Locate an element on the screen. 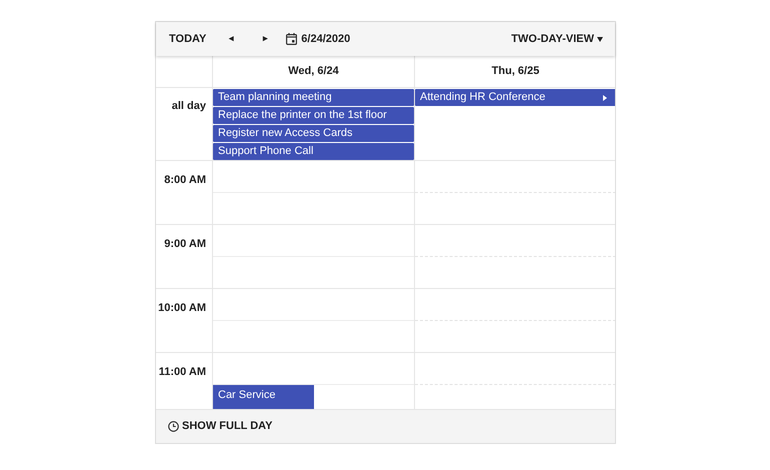 The height and width of the screenshot is (470, 770). next-button: ▸ is located at coordinates (265, 39).